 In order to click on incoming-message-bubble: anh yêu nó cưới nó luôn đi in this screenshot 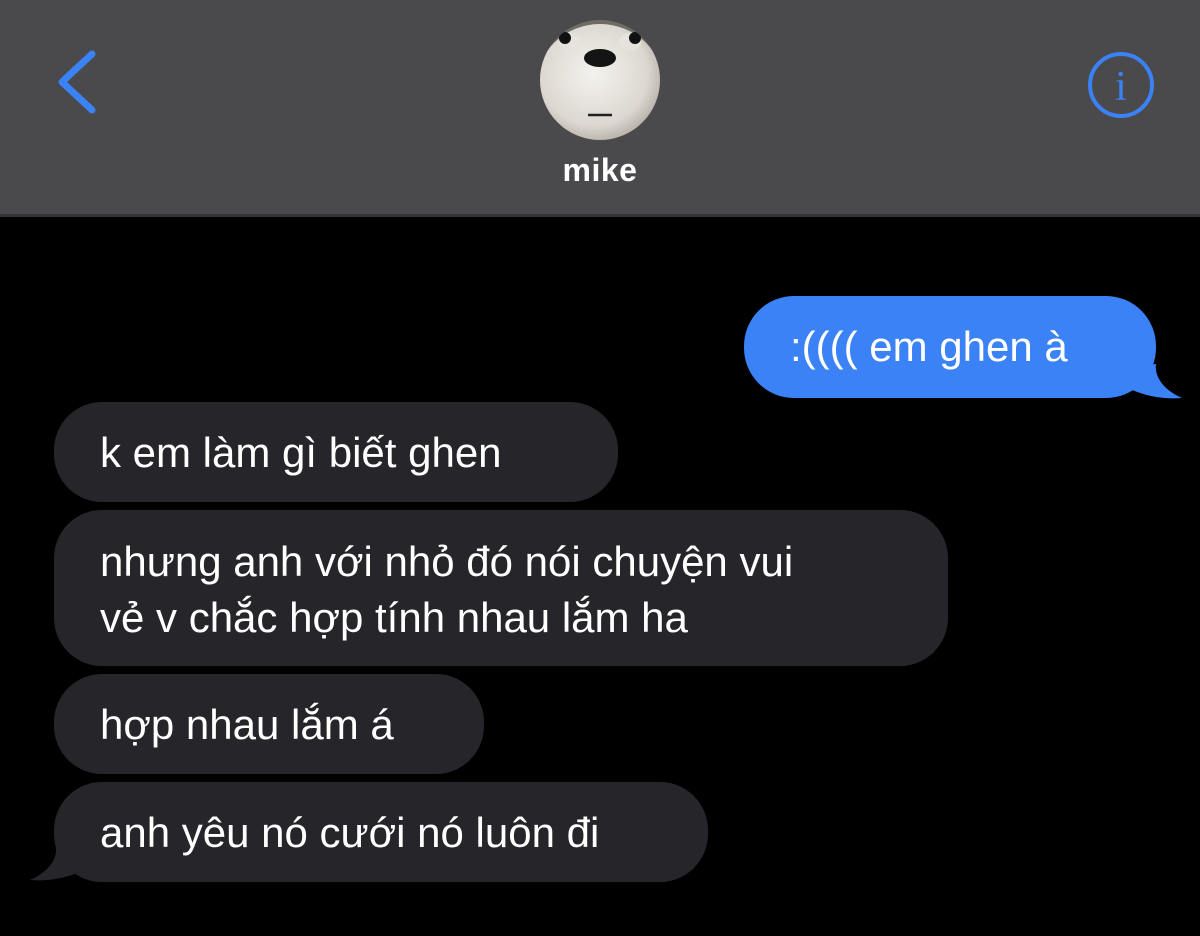, I will do `click(381, 832)`.